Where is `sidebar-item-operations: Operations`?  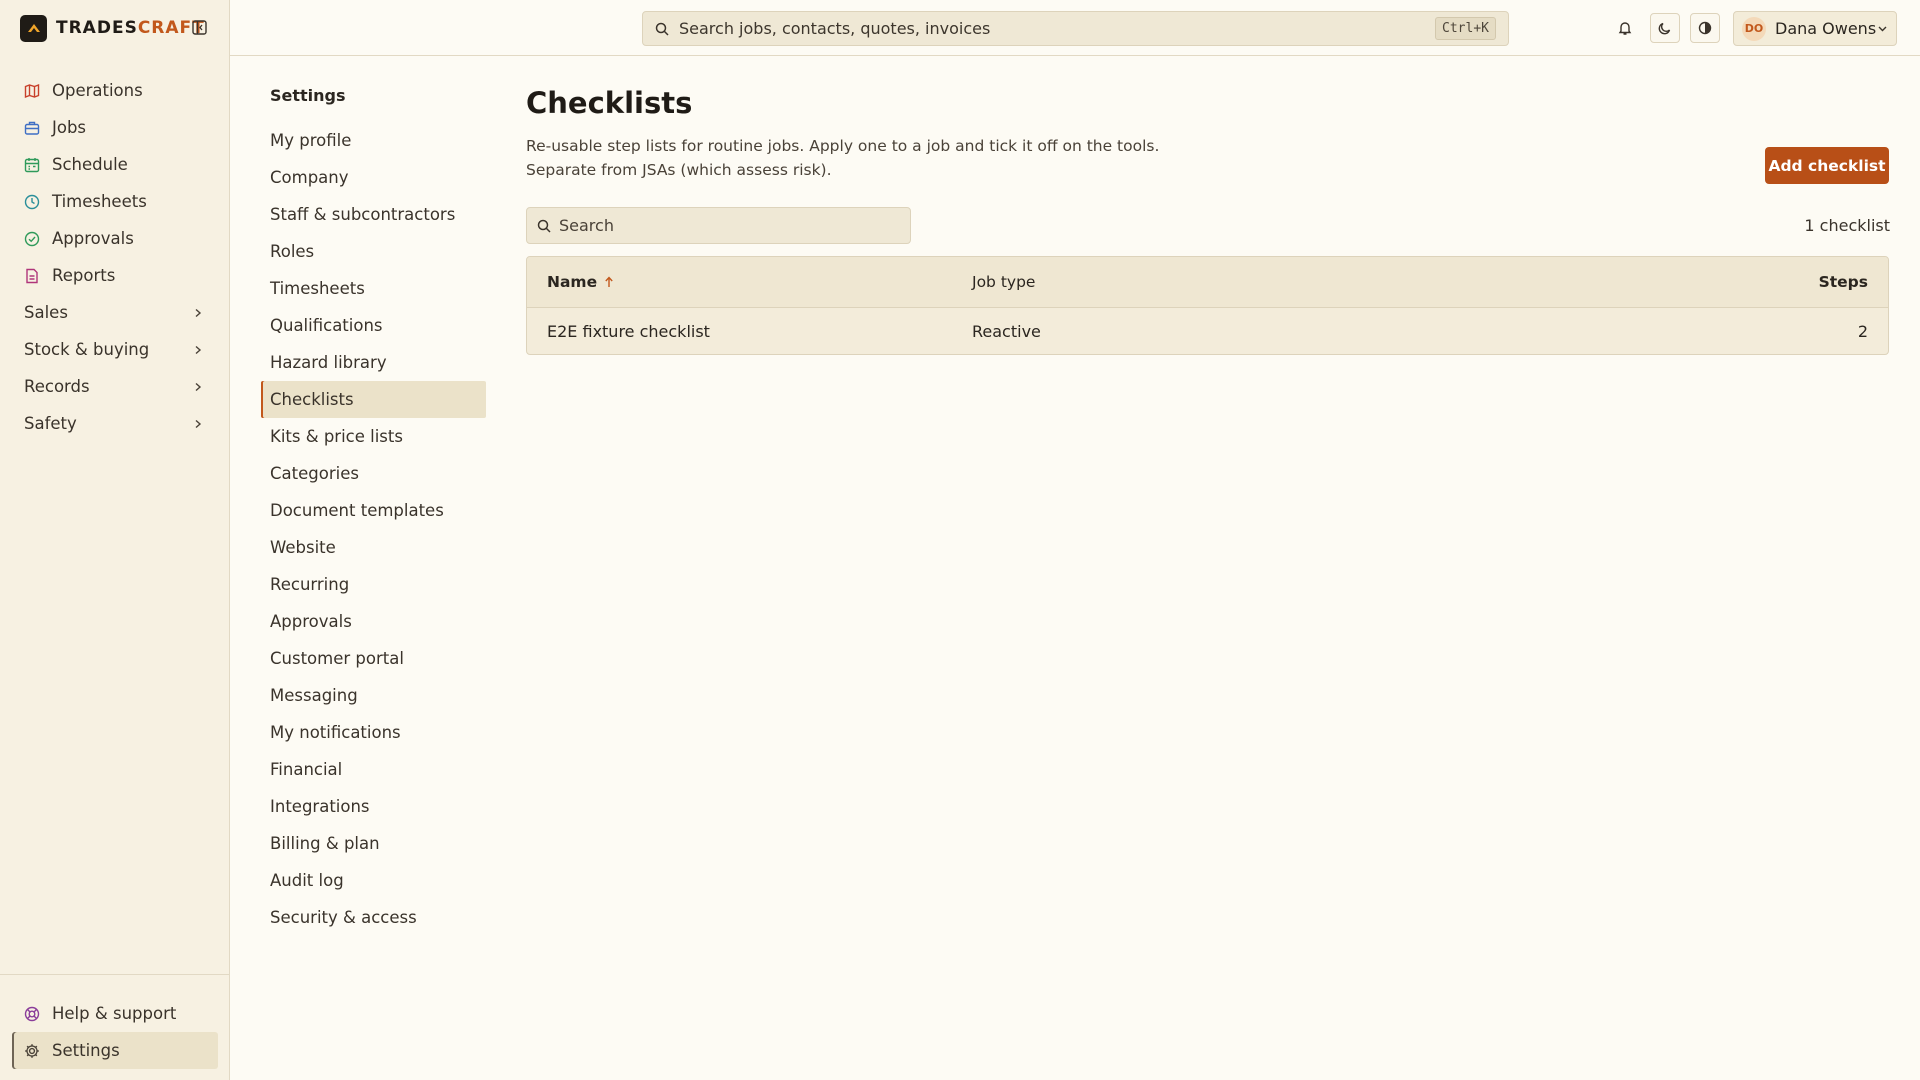 sidebar-item-operations: Operations is located at coordinates (114, 90).